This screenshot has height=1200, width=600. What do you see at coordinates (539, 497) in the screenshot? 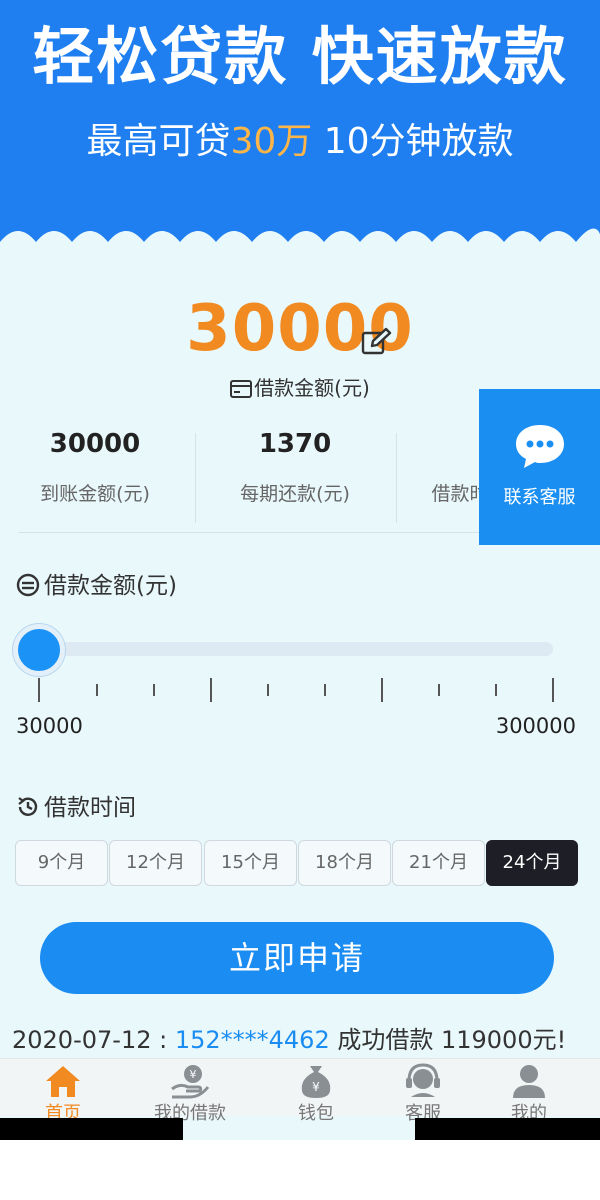
I see `contact-service-label: 联系客服` at bounding box center [539, 497].